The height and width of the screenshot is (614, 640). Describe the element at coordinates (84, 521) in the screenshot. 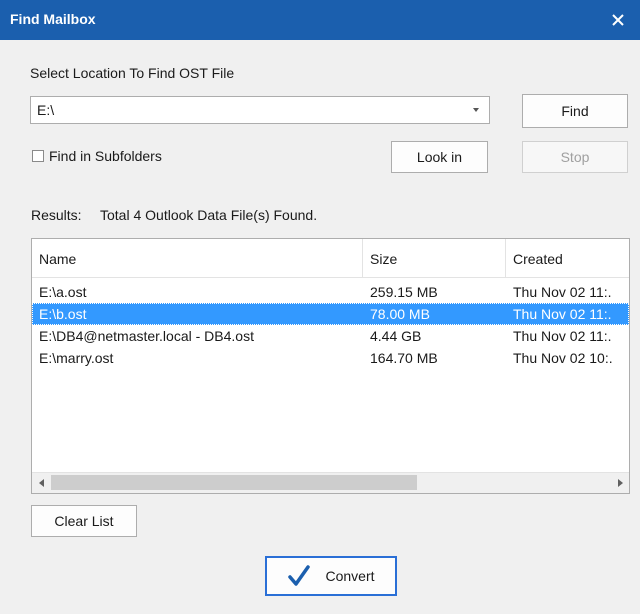

I see `clear-list-button: Clear List` at that location.